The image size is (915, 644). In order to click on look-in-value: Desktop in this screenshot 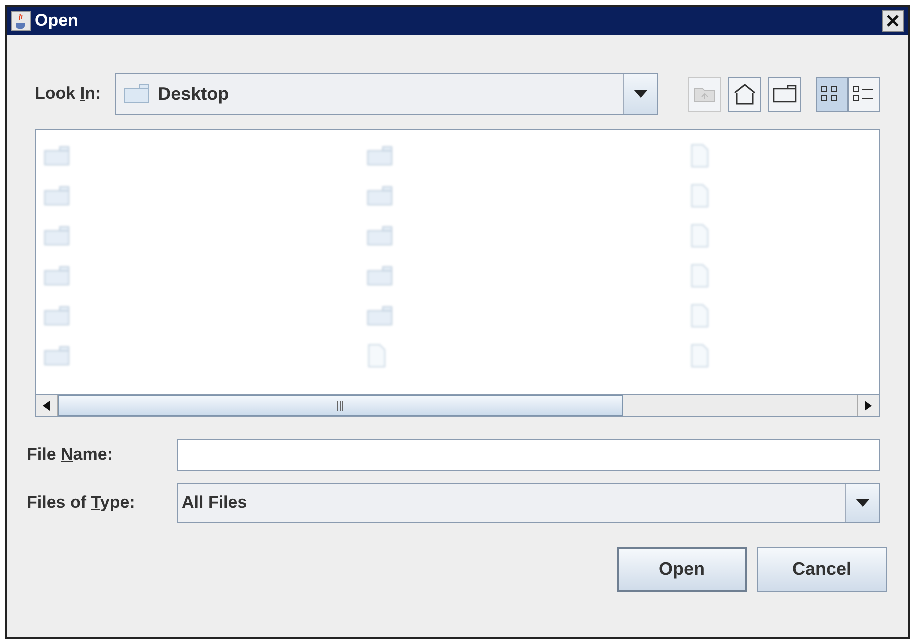, I will do `click(194, 94)`.